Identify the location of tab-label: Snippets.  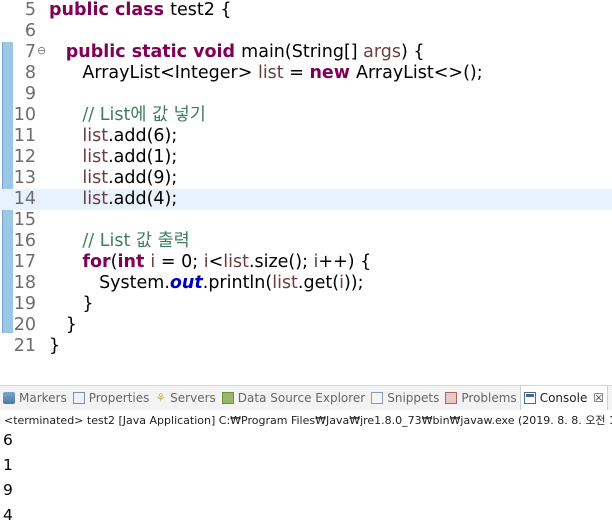
(413, 398).